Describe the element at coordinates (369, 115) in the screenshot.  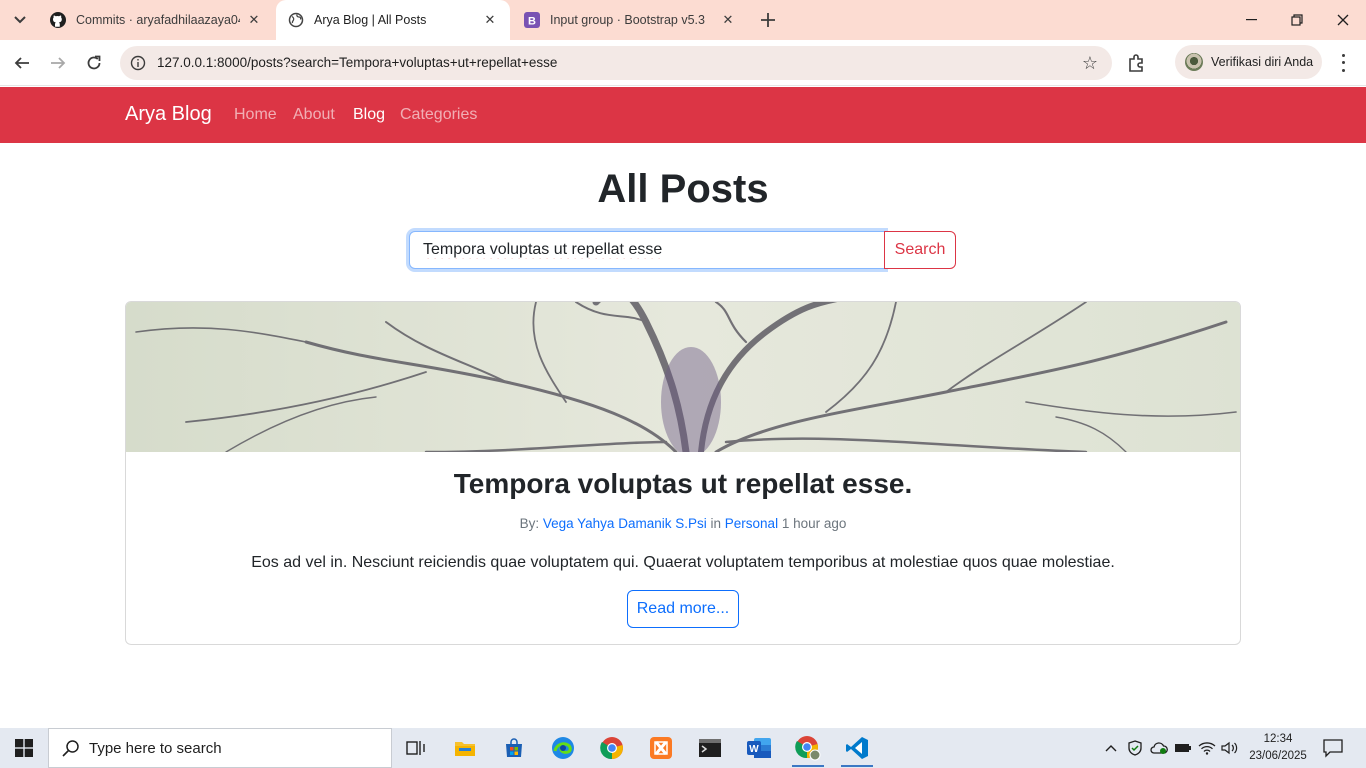
I see `nav-link-blog: Blog` at that location.